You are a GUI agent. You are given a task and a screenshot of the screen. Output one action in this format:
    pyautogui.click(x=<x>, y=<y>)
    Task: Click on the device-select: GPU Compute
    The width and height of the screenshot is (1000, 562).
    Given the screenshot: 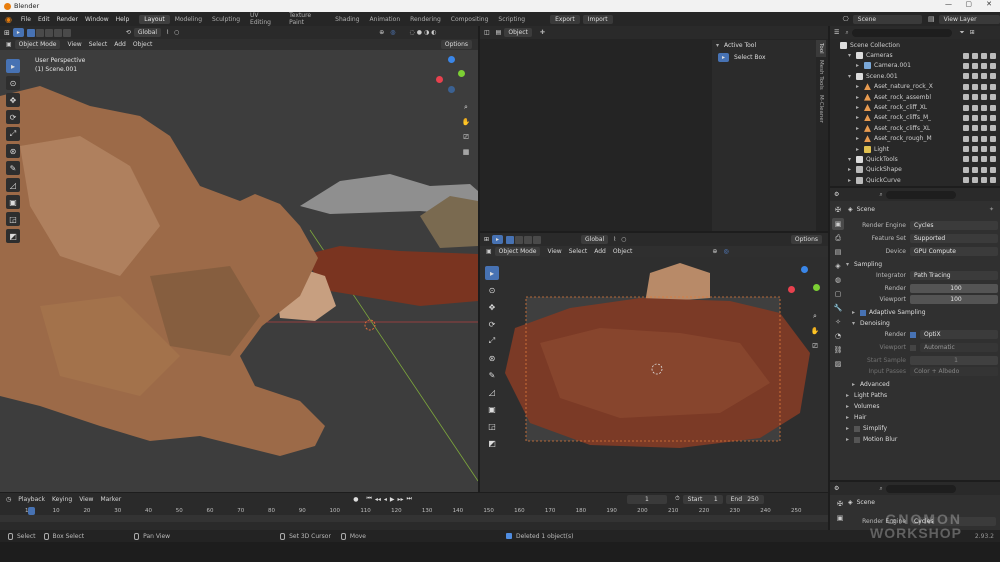 What is the action you would take?
    pyautogui.click(x=954, y=251)
    